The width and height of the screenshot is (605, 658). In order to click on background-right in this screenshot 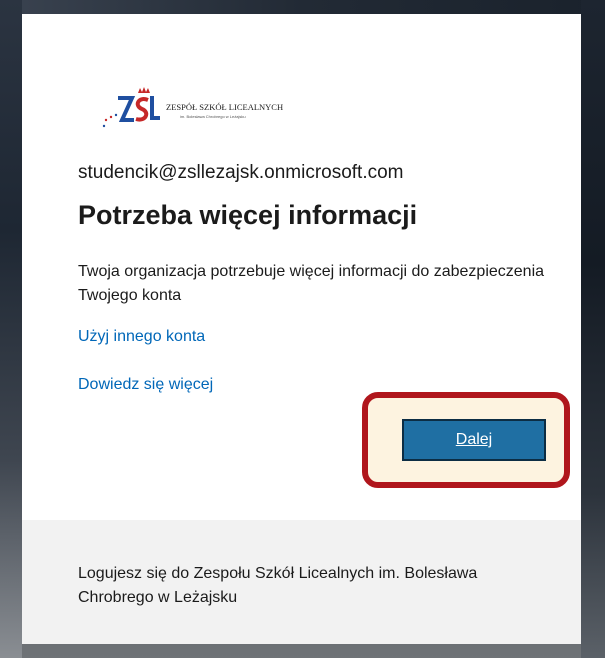, I will do `click(593, 329)`.